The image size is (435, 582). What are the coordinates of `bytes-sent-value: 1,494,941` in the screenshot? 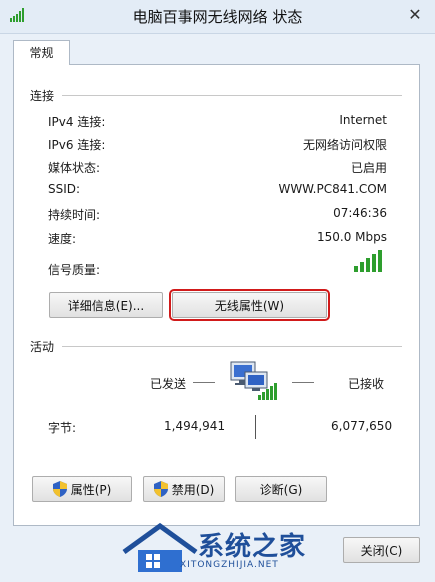 It's located at (195, 426).